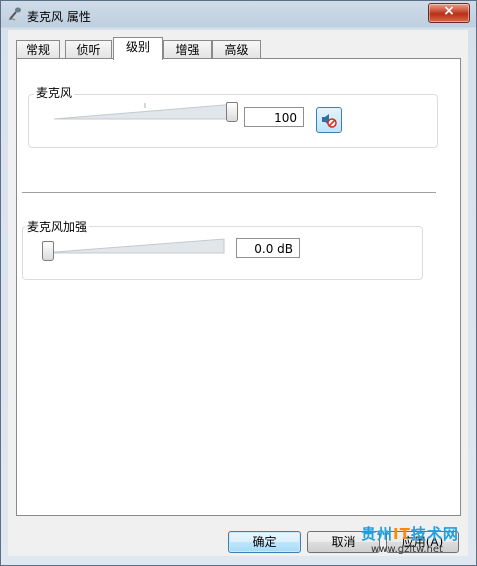 The height and width of the screenshot is (566, 477). What do you see at coordinates (59, 17) in the screenshot?
I see `window-title: 麦克风 属性` at bounding box center [59, 17].